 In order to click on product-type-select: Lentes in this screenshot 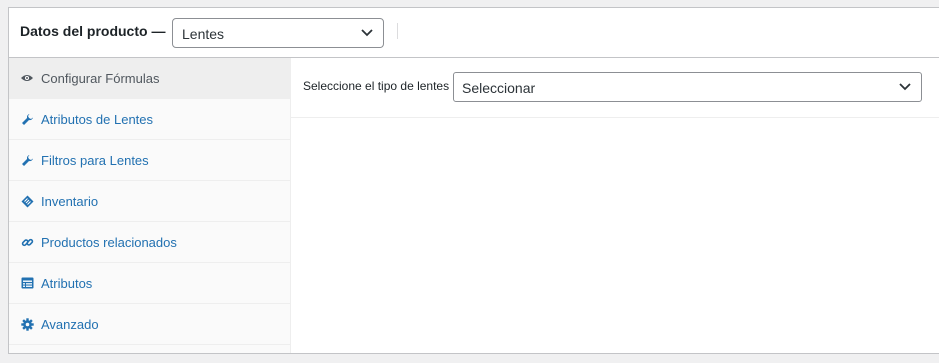, I will do `click(278, 33)`.